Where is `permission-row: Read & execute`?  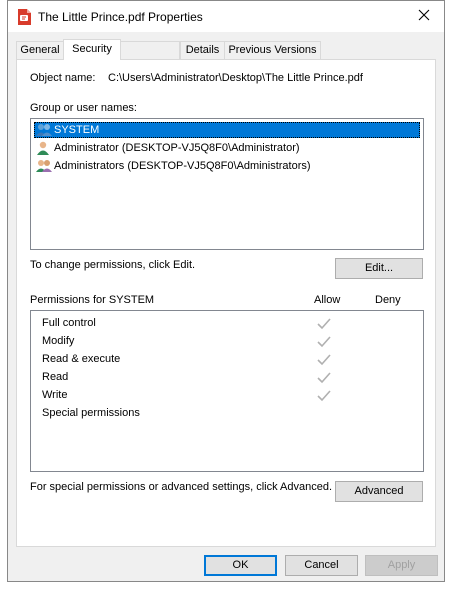
permission-row: Read & execute is located at coordinates (81, 359).